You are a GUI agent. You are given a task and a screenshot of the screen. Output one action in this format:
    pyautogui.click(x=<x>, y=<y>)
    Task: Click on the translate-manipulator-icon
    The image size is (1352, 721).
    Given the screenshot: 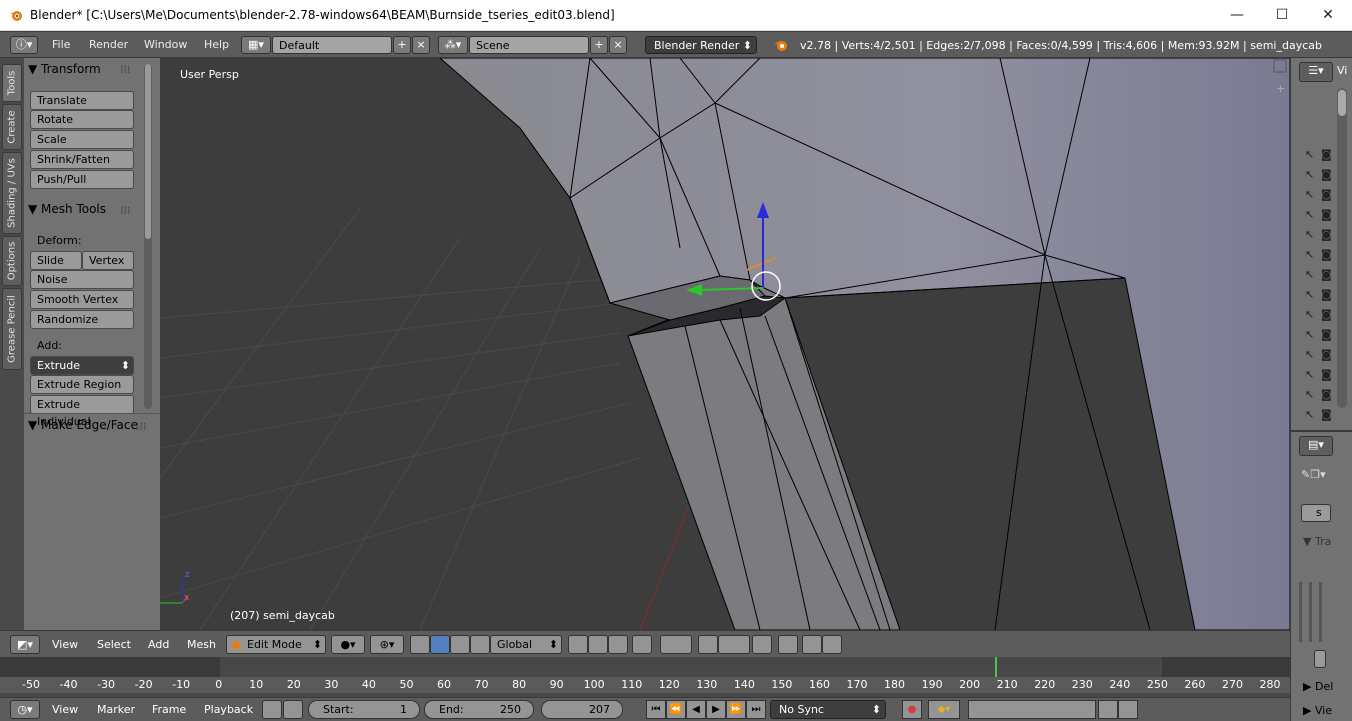 What is the action you would take?
    pyautogui.click(x=440, y=644)
    